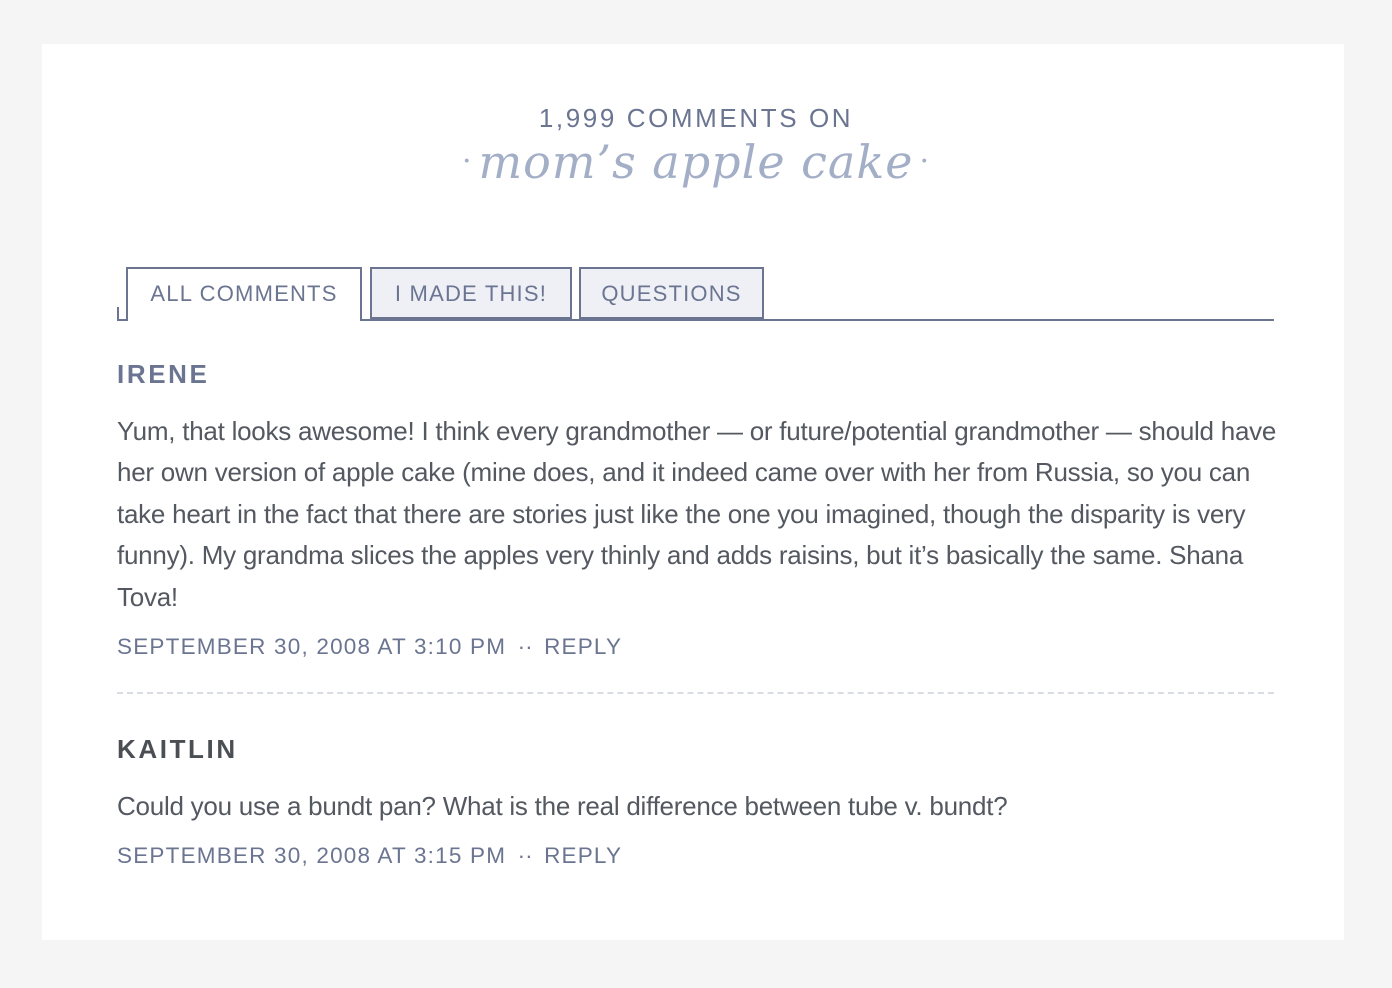 The width and height of the screenshot is (1392, 988). I want to click on comment-tabs: ALL COMMENTS I MADE THIS! QUESTIONS, so click(695, 294).